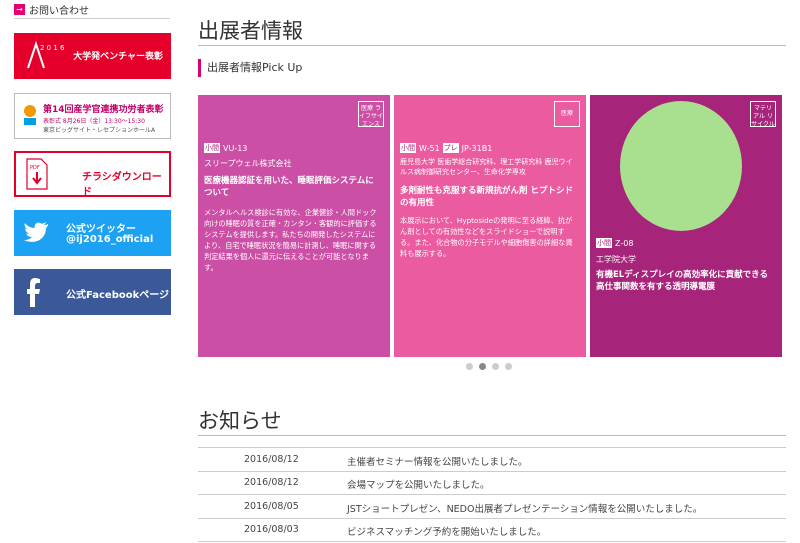 The image size is (800, 543). I want to click on award-logo-icon: 2 0 1 6, so click(46, 54).